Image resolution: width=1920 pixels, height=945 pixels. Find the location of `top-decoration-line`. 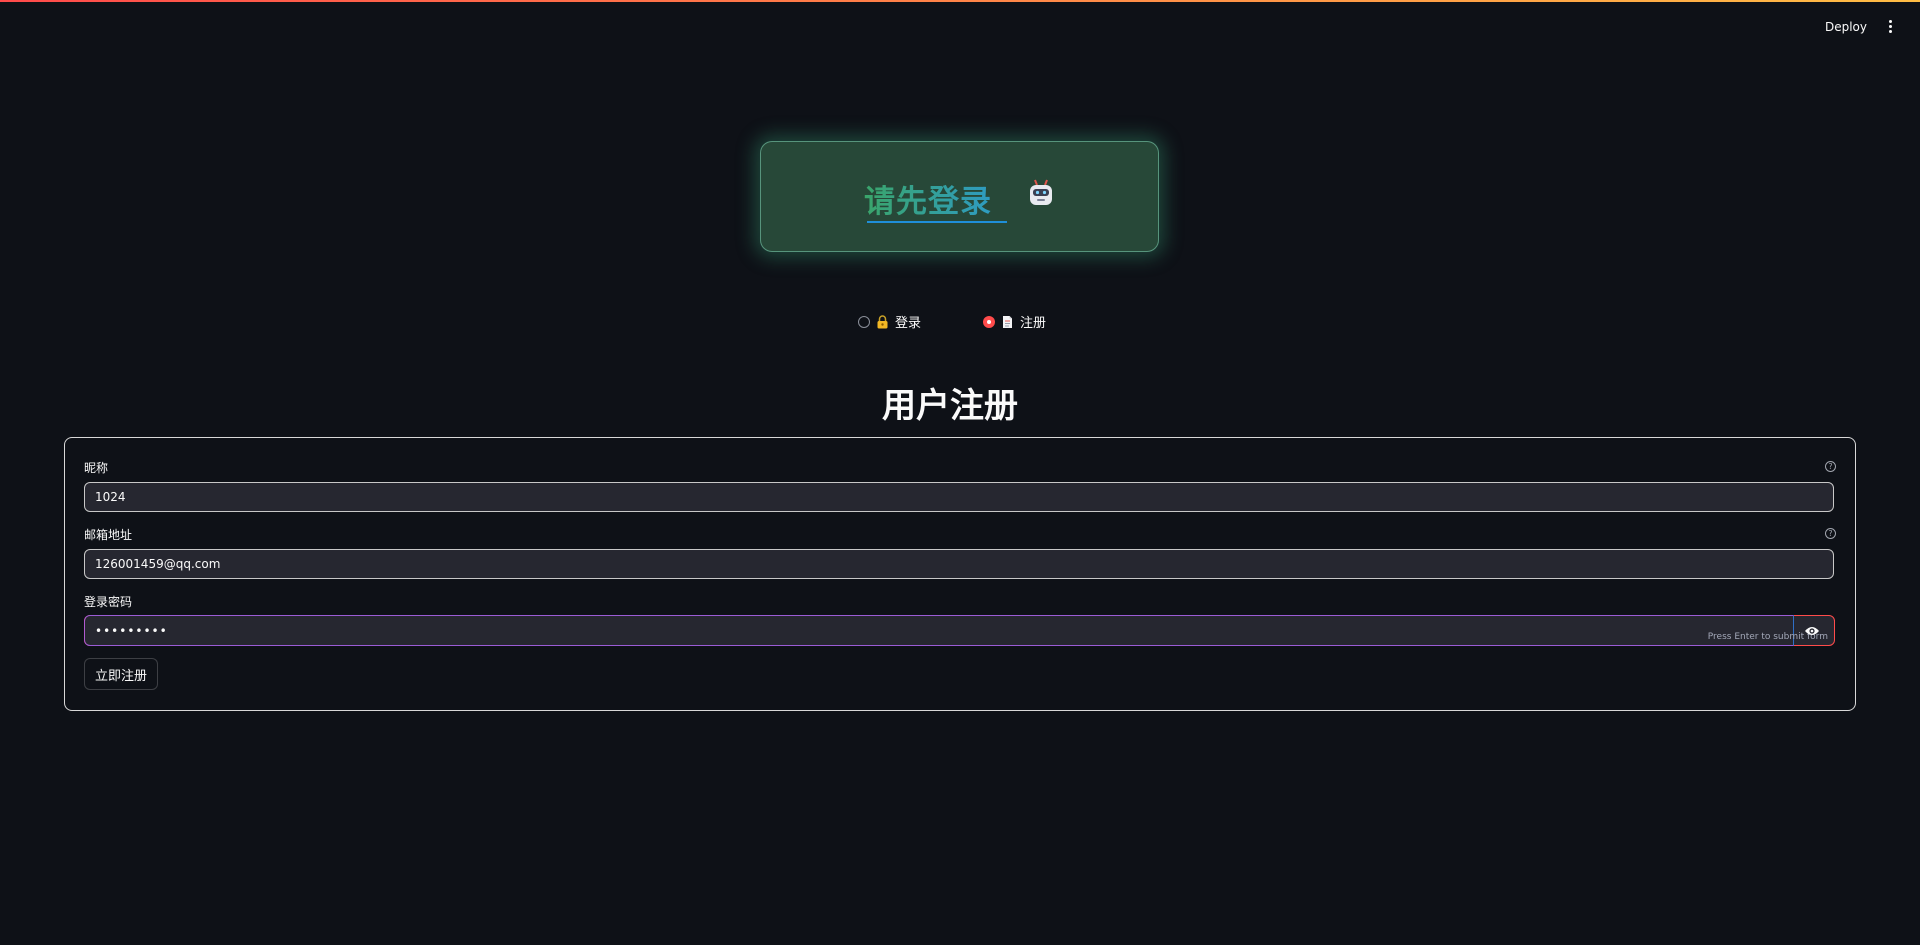

top-decoration-line is located at coordinates (960, 1).